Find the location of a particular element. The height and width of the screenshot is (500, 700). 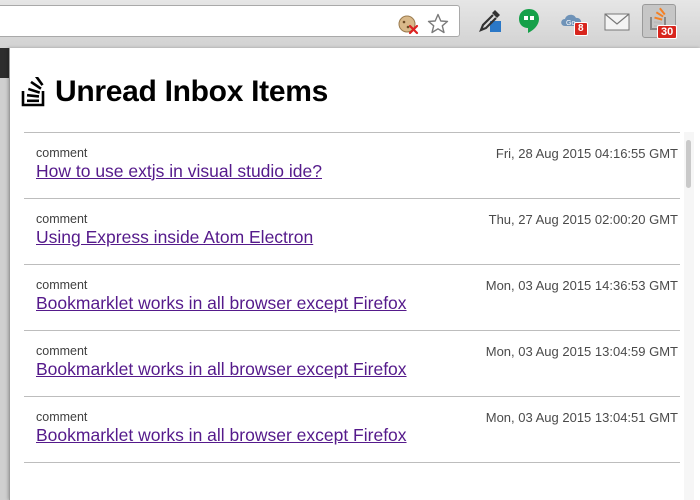

page-title: Unread Inbox Items is located at coordinates (191, 91).